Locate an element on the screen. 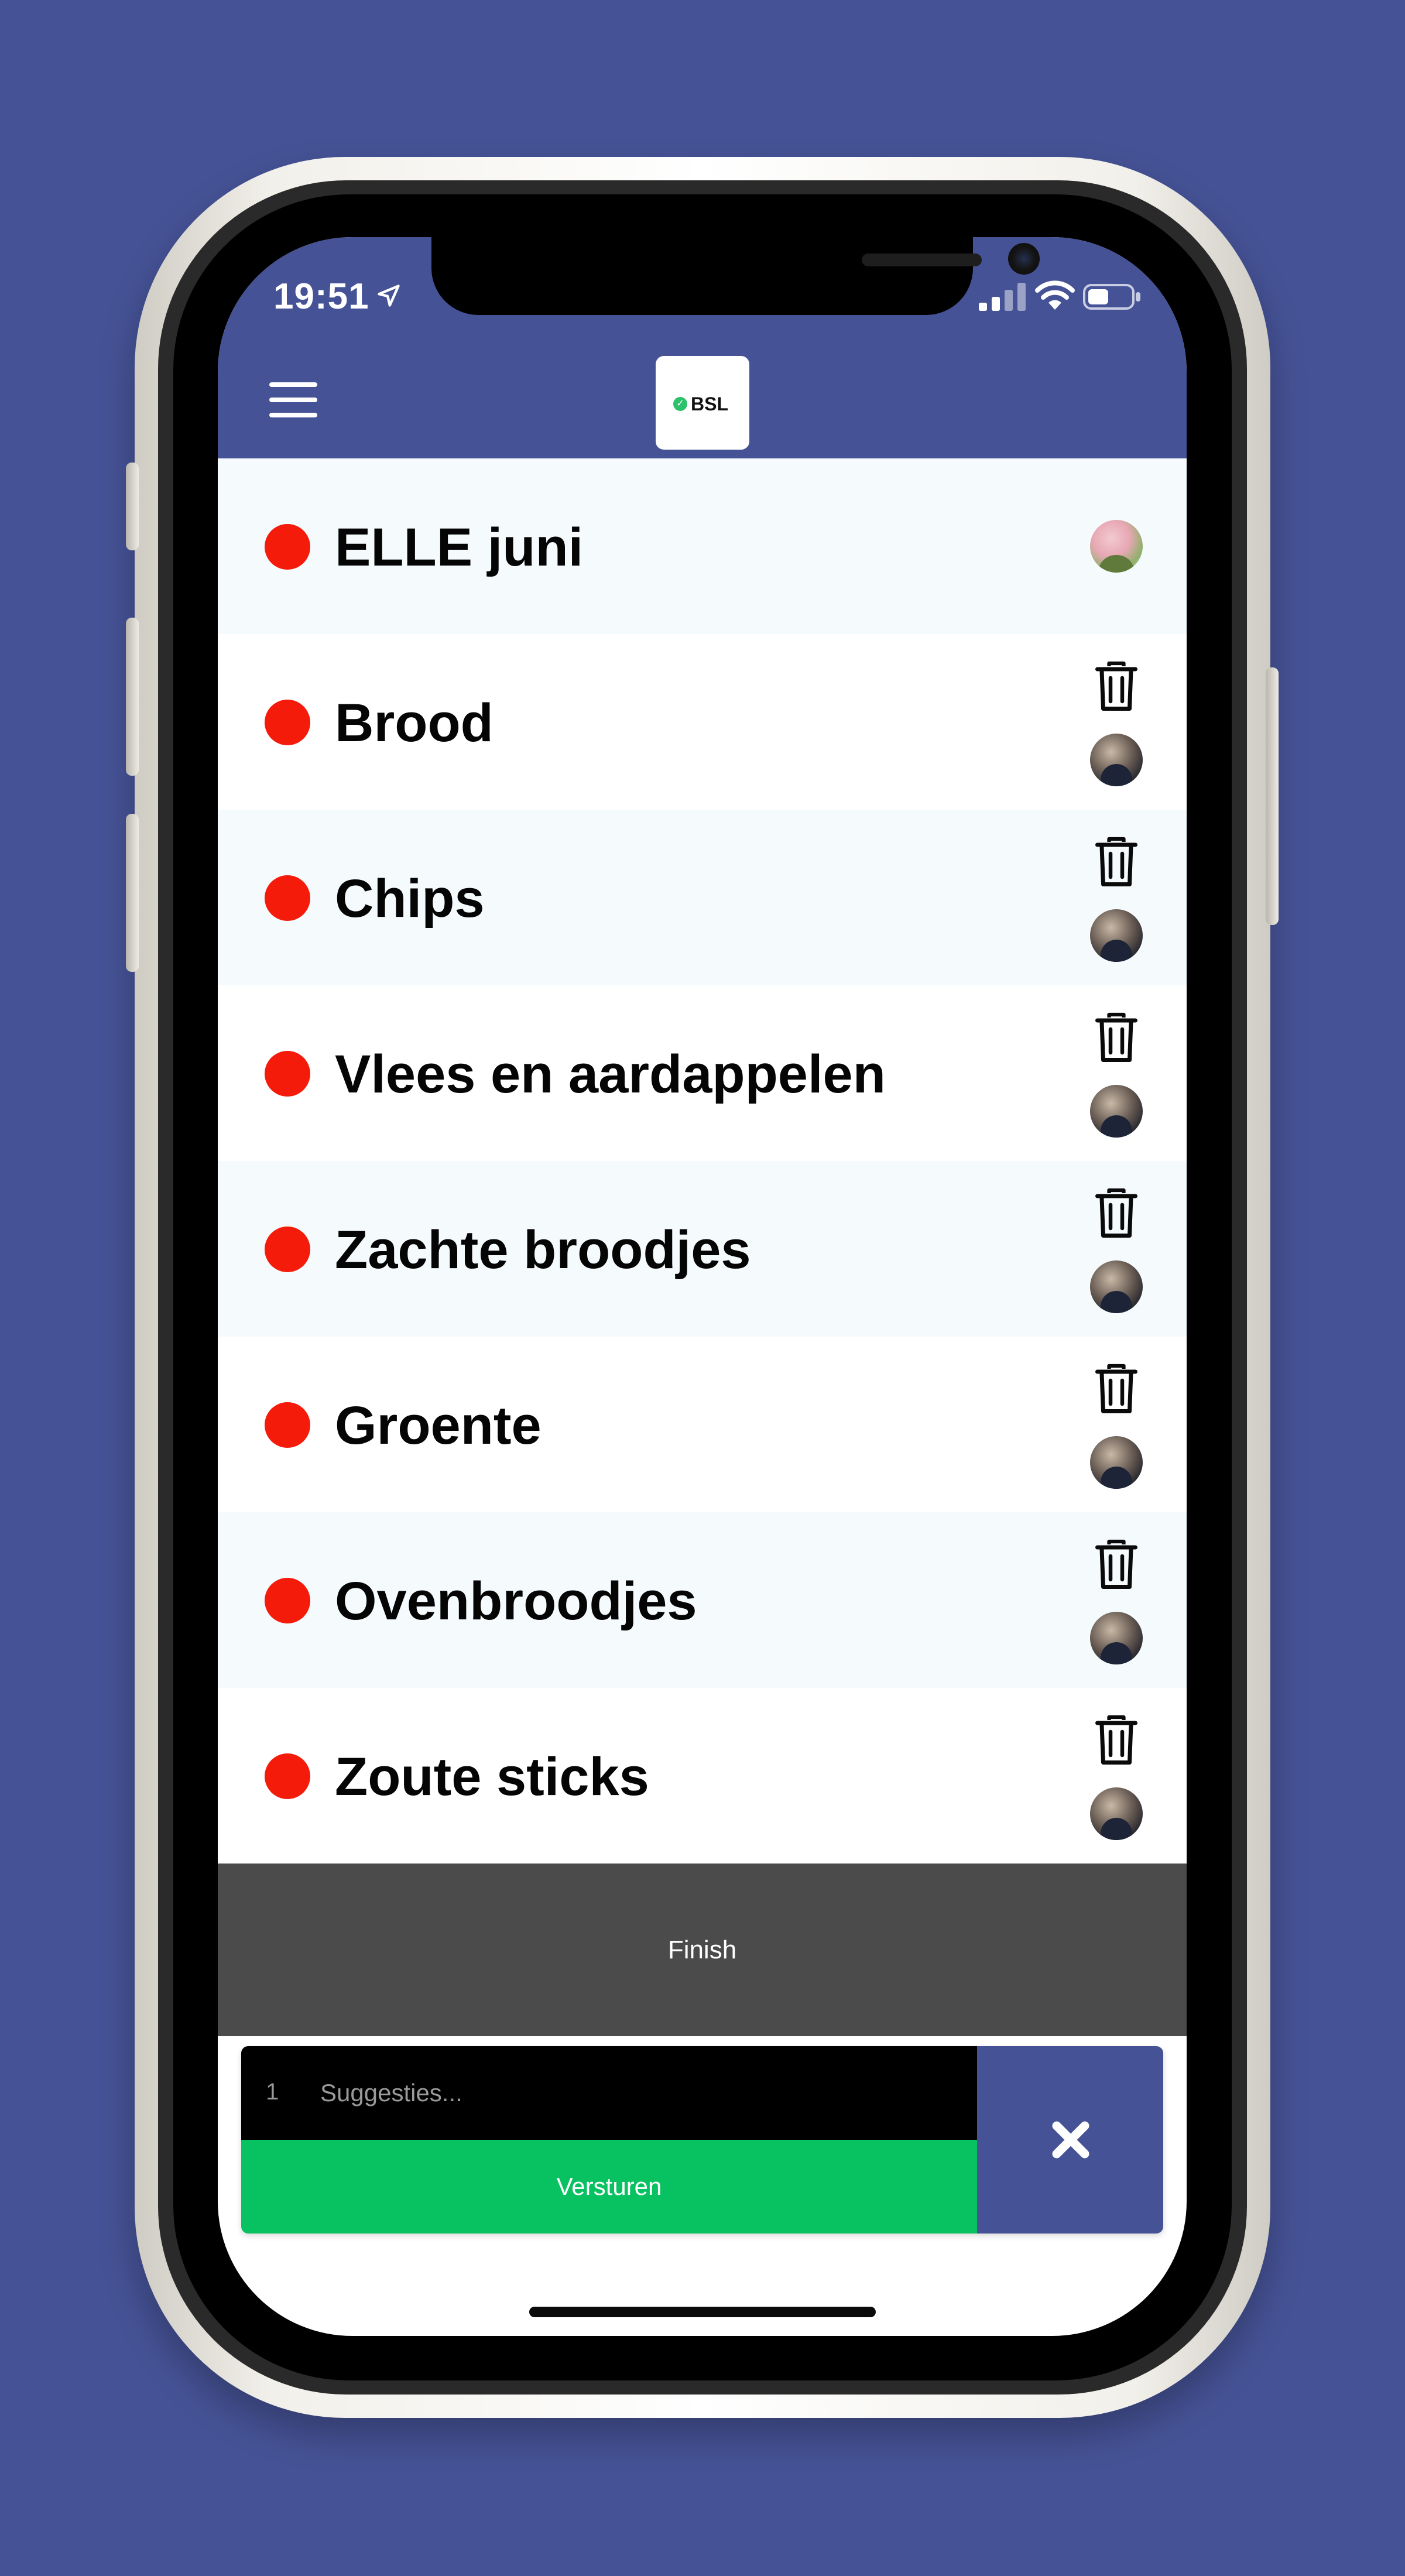 This screenshot has height=2576, width=1405. wifi-icon is located at coordinates (1055, 295).